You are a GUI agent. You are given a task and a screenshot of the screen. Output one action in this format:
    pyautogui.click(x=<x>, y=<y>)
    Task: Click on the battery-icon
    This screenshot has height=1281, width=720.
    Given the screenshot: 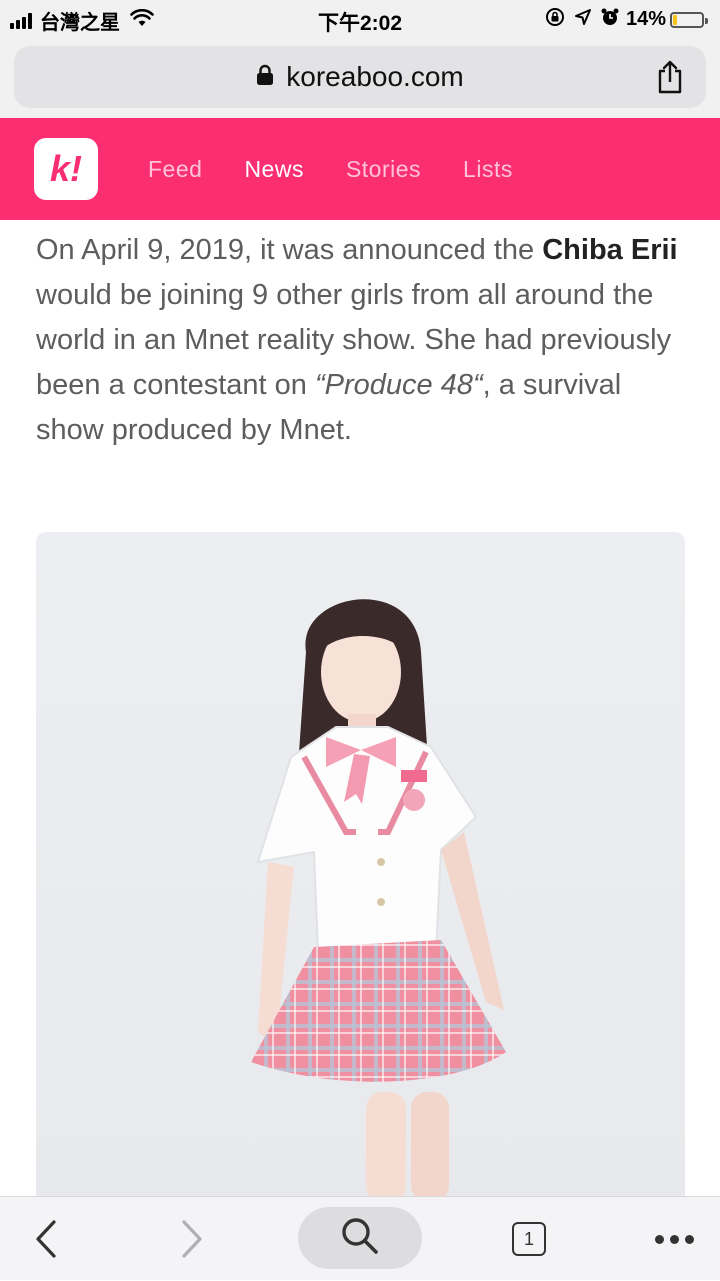 What is the action you would take?
    pyautogui.click(x=689, y=19)
    